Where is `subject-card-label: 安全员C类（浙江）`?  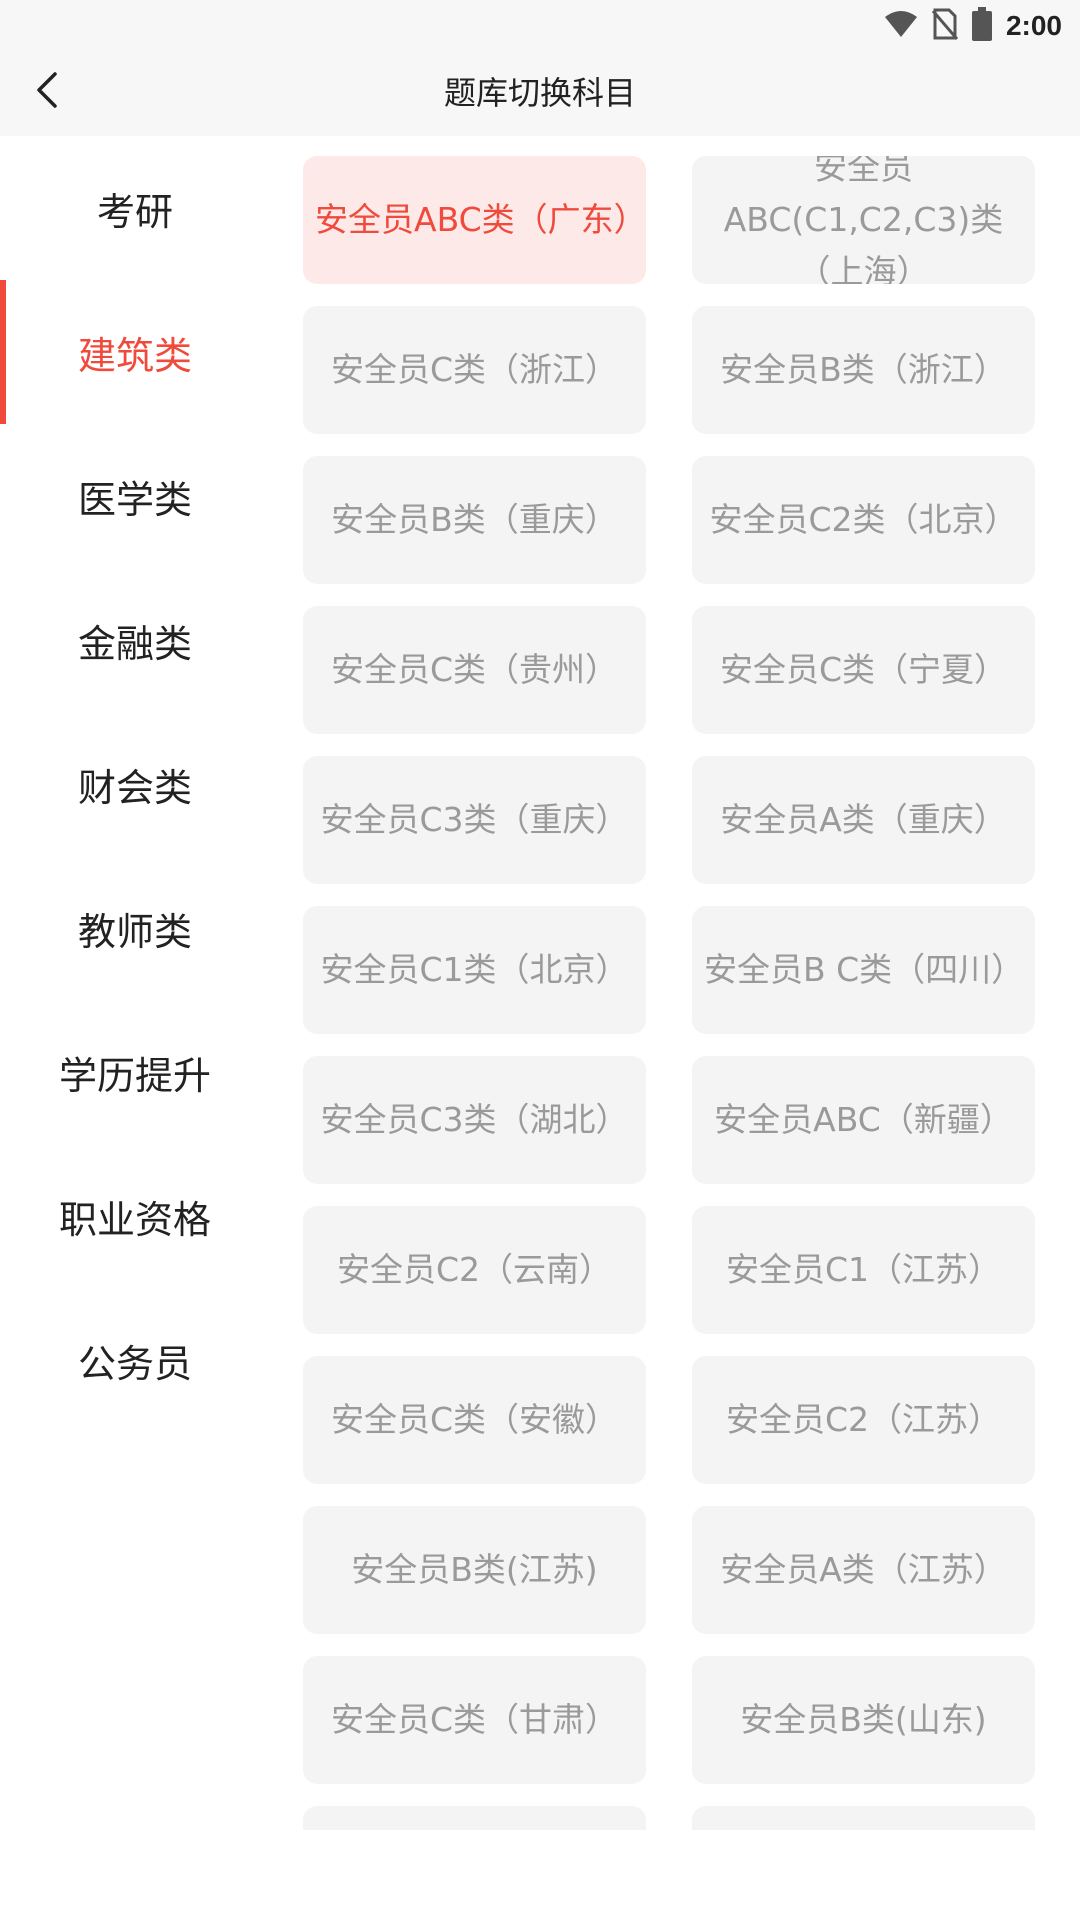
subject-card-label: 安全员C类（浙江） is located at coordinates (474, 369).